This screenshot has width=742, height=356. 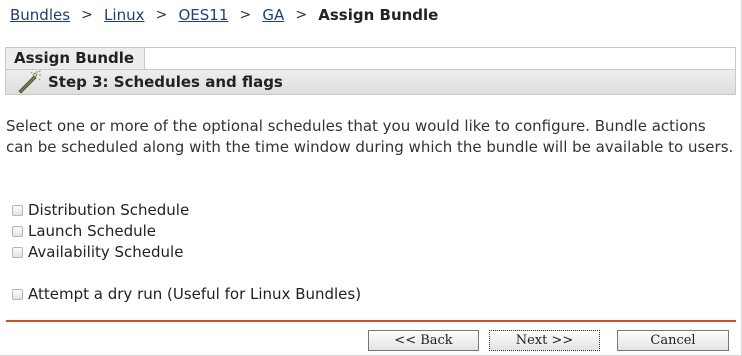 I want to click on cancel-button: Cancel, so click(x=673, y=340).